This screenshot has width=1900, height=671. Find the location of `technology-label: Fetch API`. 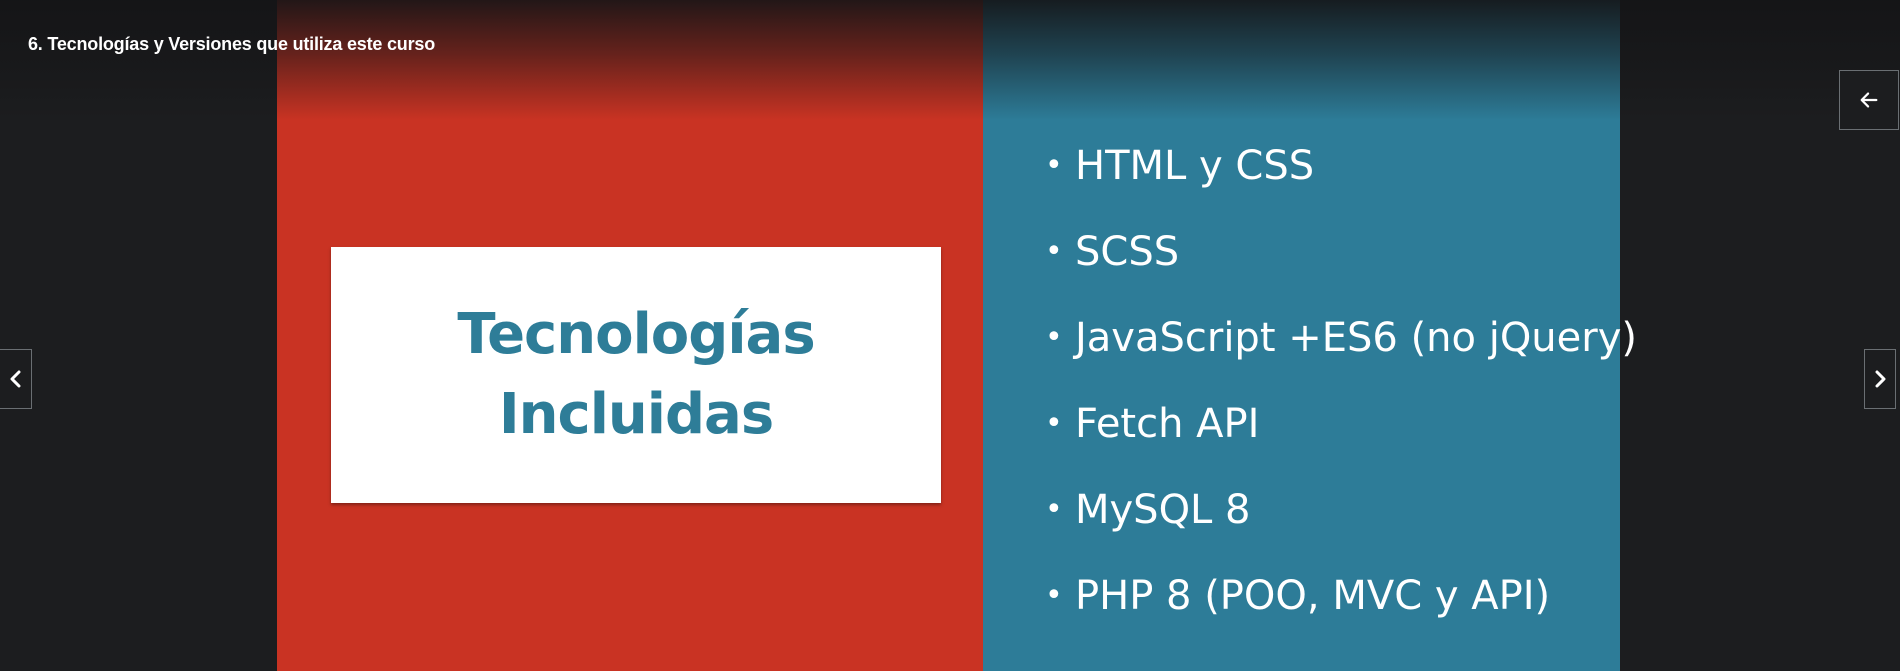

technology-label: Fetch API is located at coordinates (1167, 424).